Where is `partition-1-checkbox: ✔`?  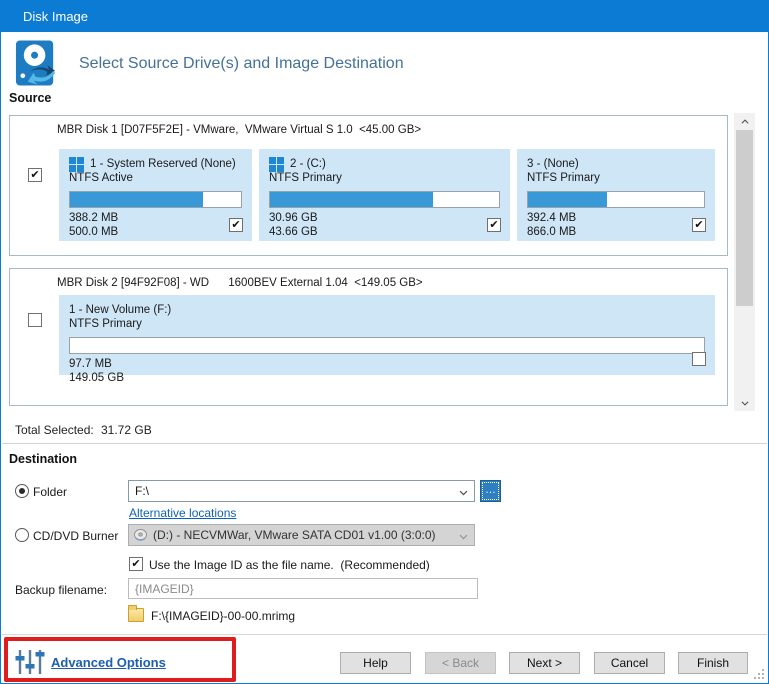 partition-1-checkbox: ✔ is located at coordinates (236, 225).